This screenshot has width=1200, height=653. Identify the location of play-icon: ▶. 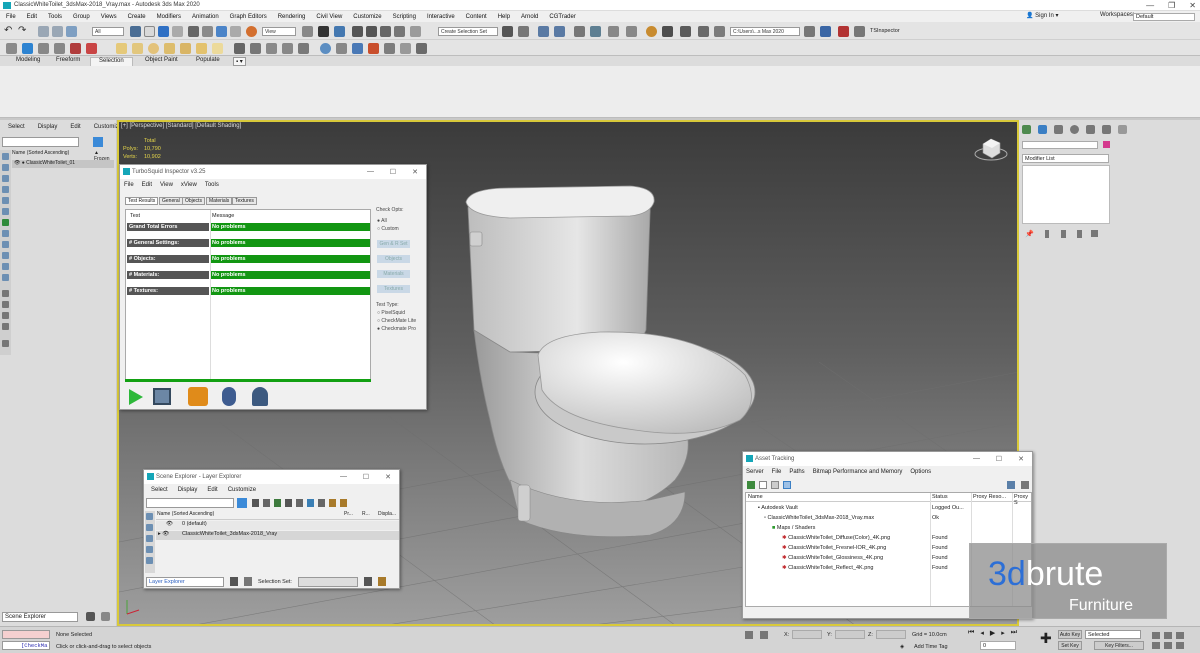
(992, 633).